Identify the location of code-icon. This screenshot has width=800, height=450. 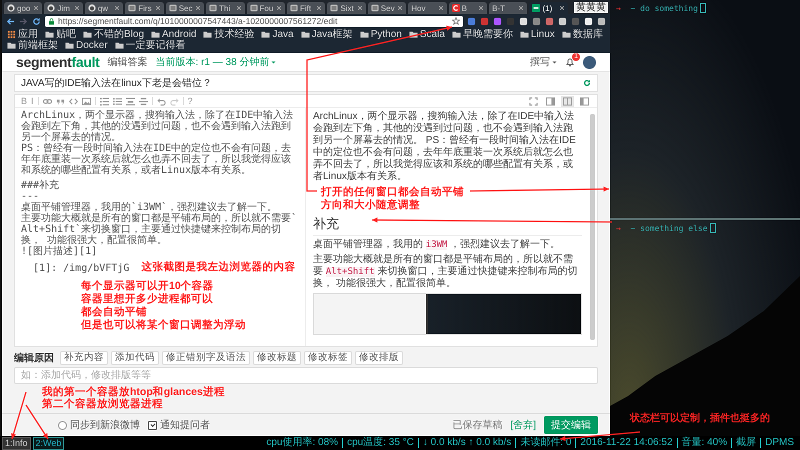
(73, 101).